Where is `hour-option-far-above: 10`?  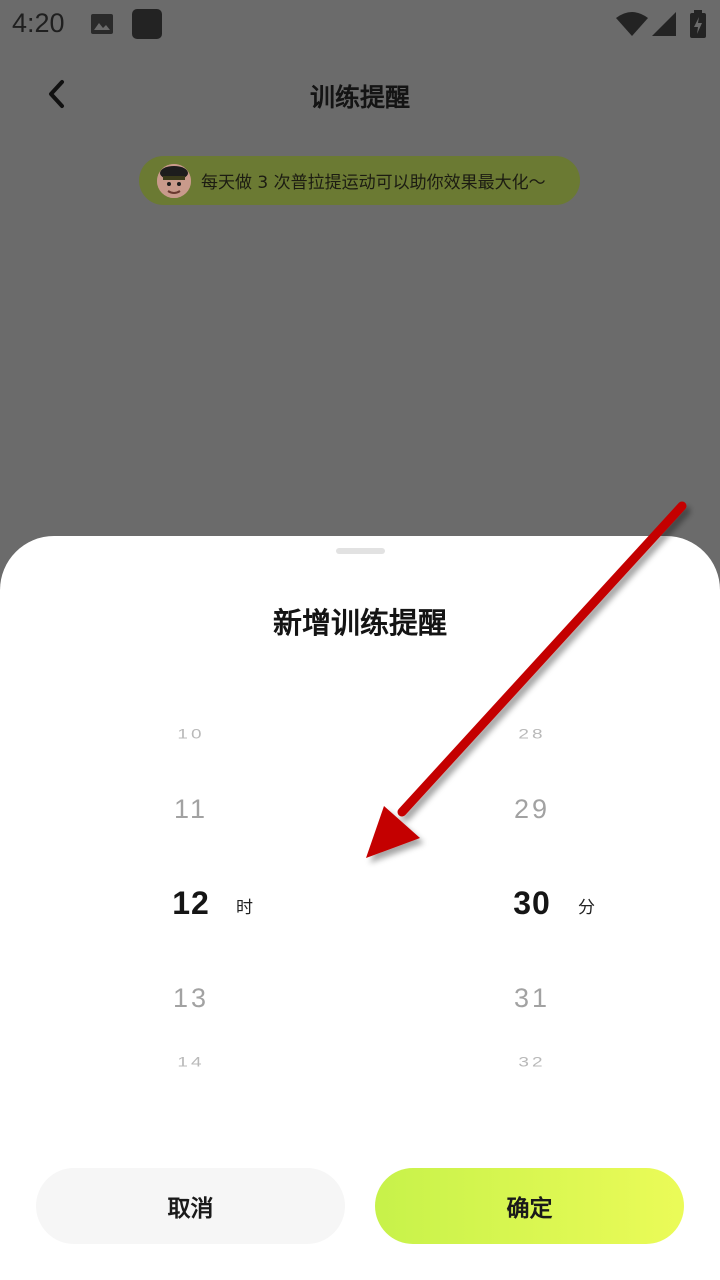 hour-option-far-above: 10 is located at coordinates (191, 735).